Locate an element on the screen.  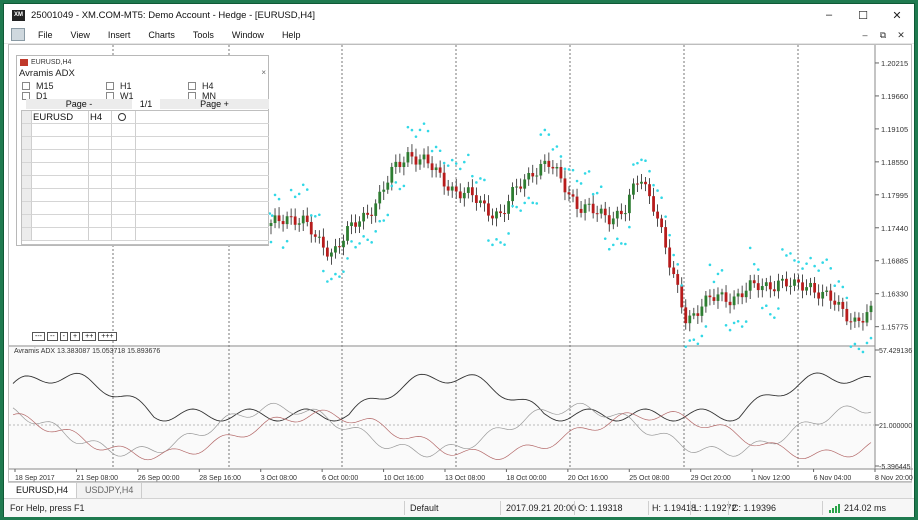
time-tick-label: 26 Sep 00:00 is located at coordinates (159, 478).